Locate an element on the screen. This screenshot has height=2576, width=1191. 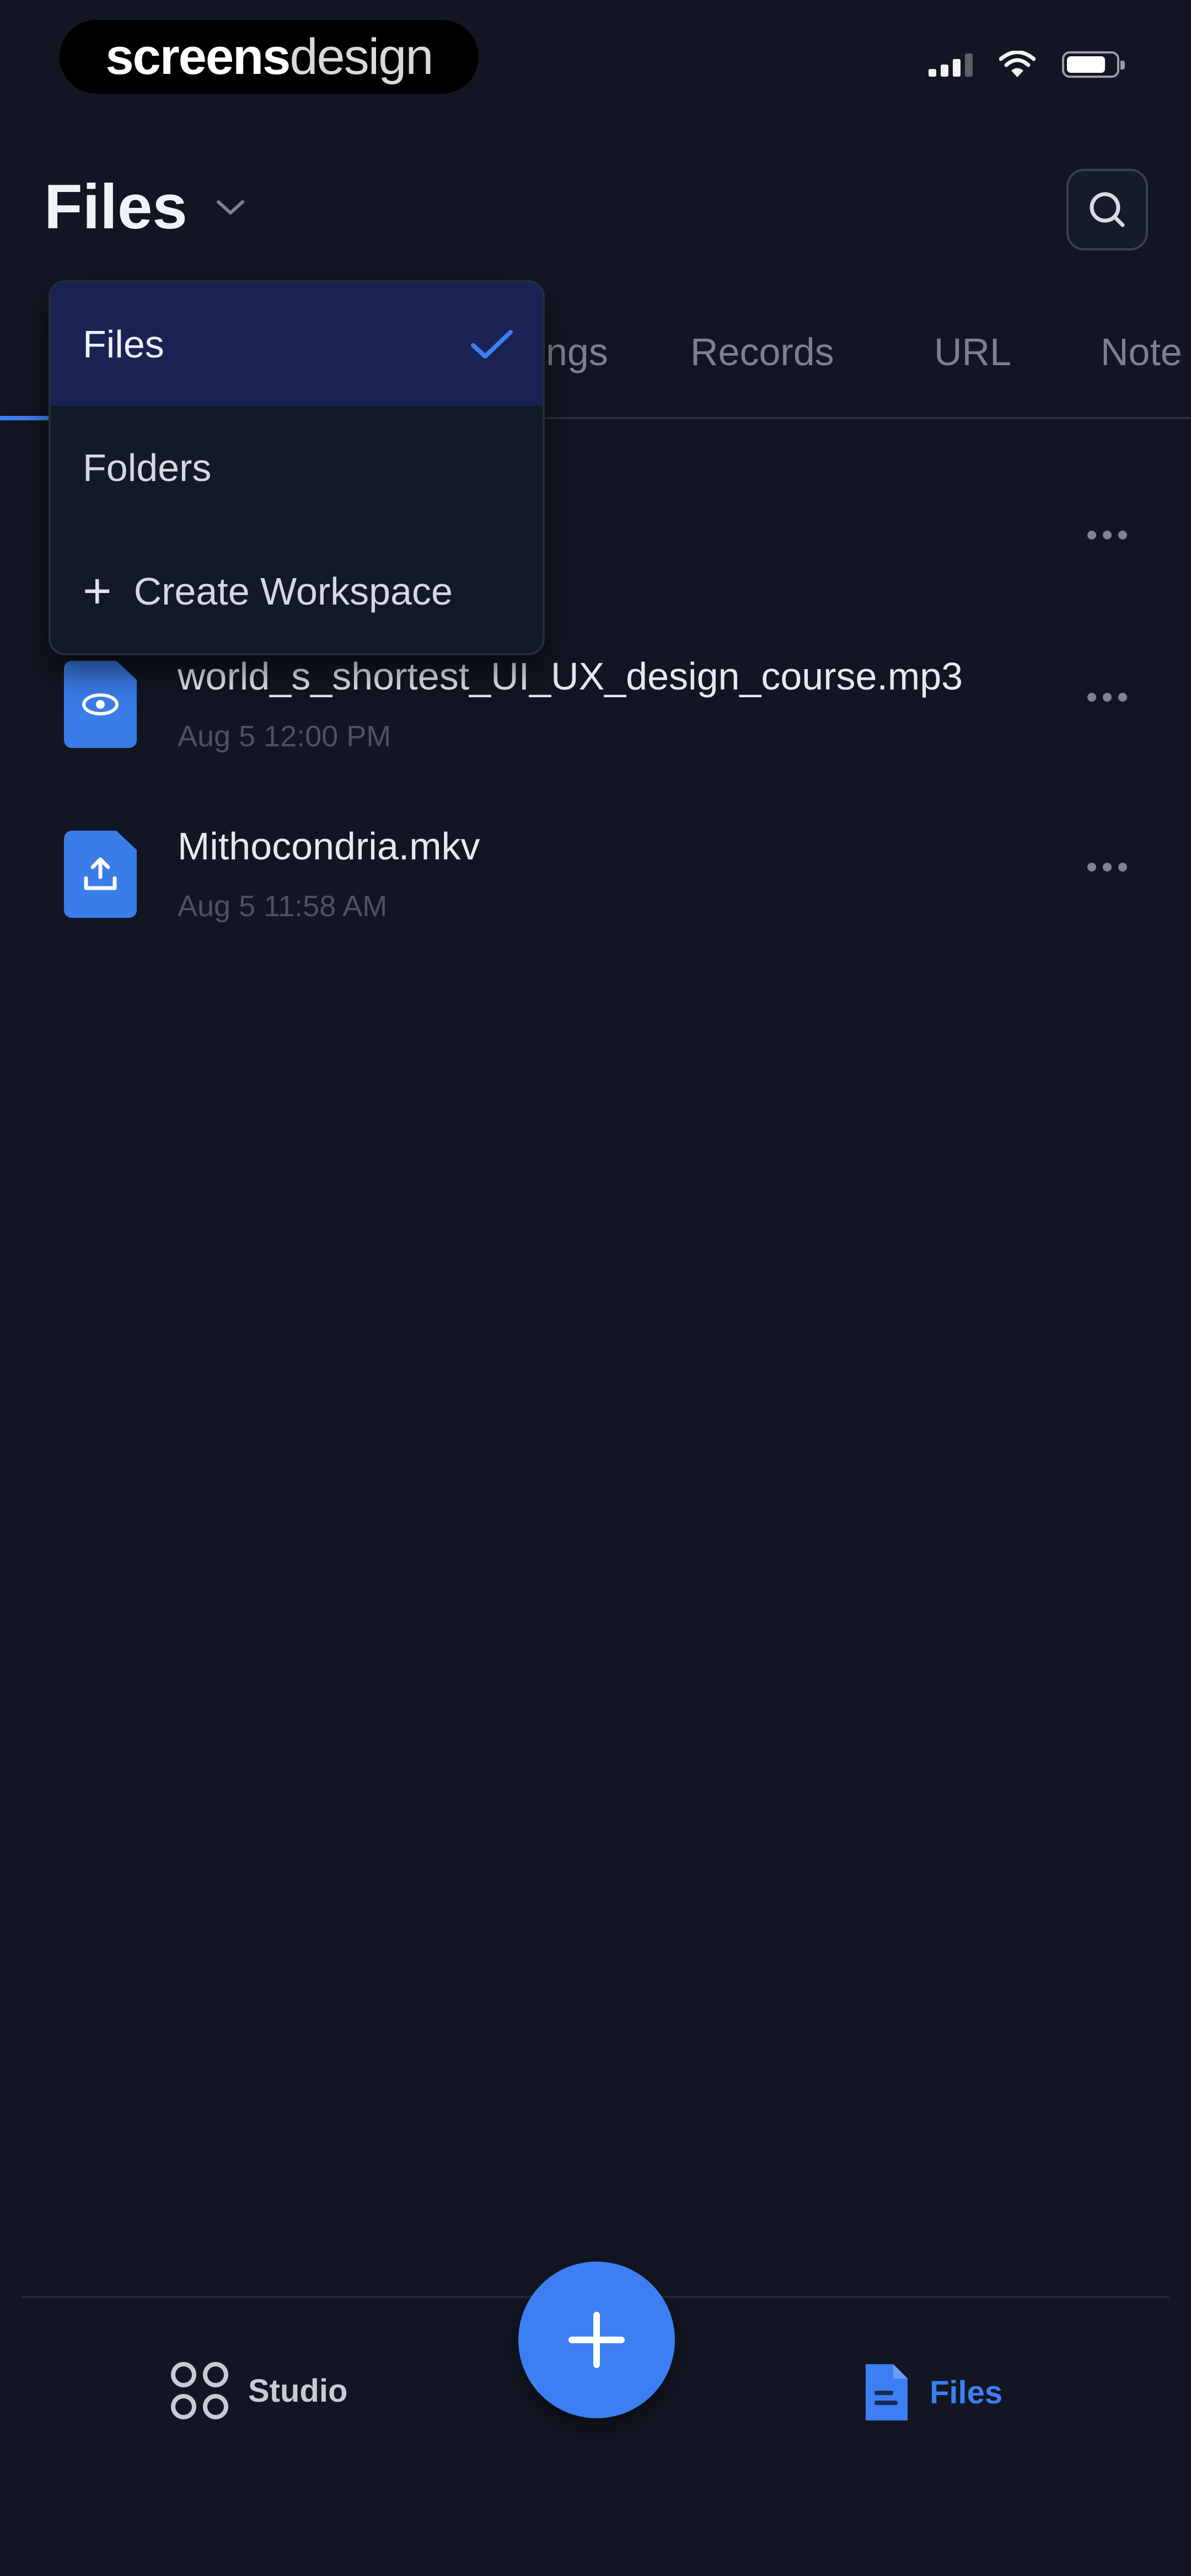
plus-icon is located at coordinates (596, 2340).